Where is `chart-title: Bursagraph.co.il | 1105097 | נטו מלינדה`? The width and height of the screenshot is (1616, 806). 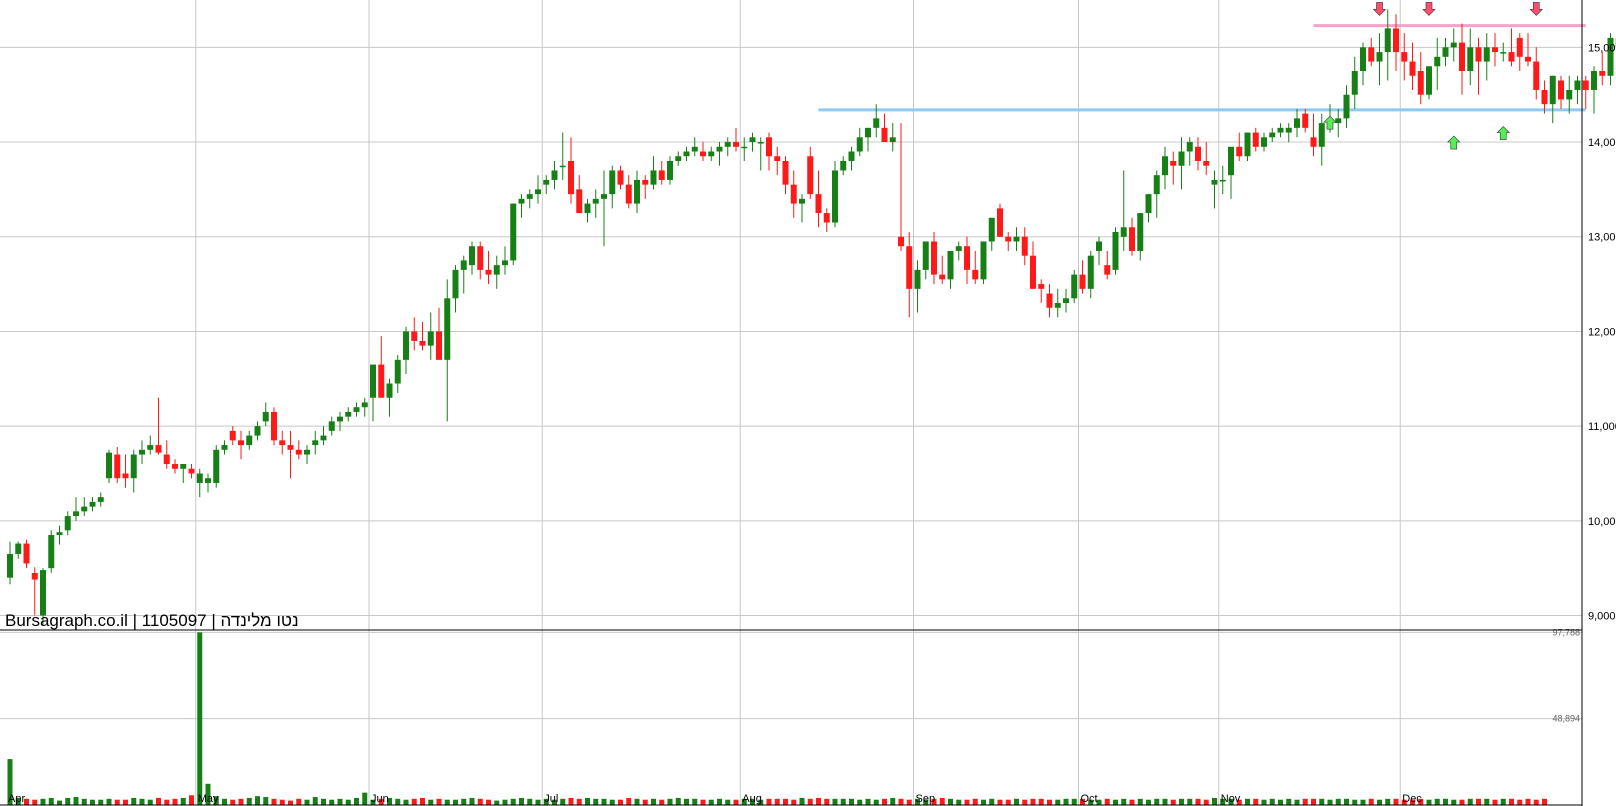
chart-title: Bursagraph.co.il | 1105097 | נטו מלינדה is located at coordinates (152, 620).